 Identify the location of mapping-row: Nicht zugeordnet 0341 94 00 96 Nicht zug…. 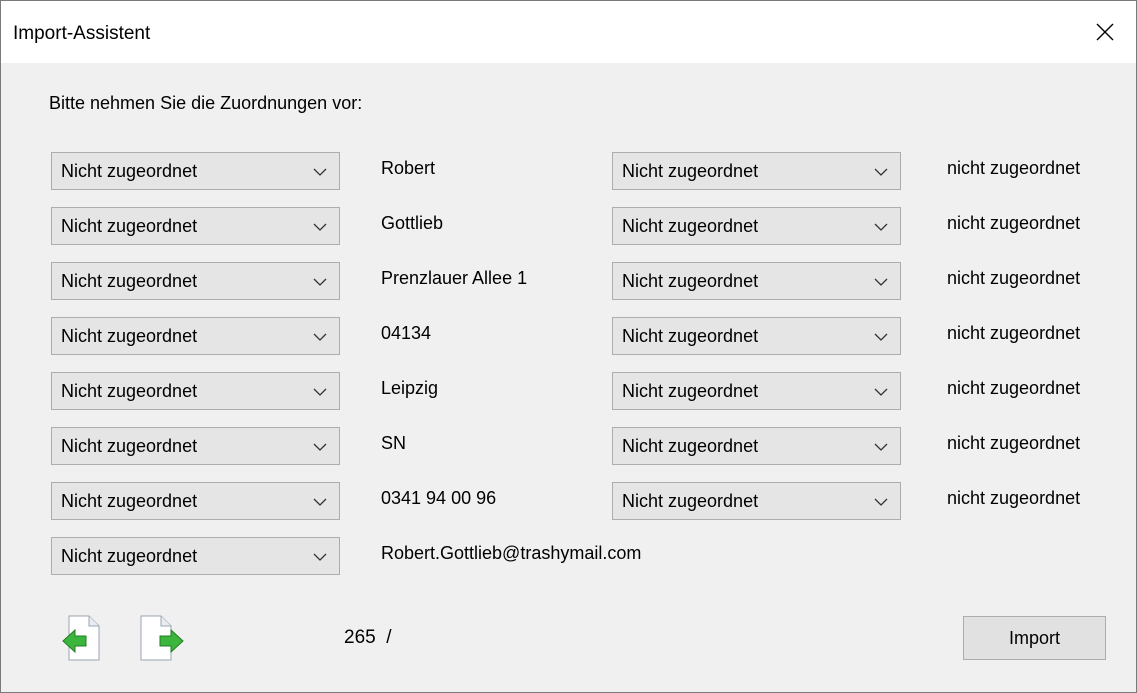
(551, 502).